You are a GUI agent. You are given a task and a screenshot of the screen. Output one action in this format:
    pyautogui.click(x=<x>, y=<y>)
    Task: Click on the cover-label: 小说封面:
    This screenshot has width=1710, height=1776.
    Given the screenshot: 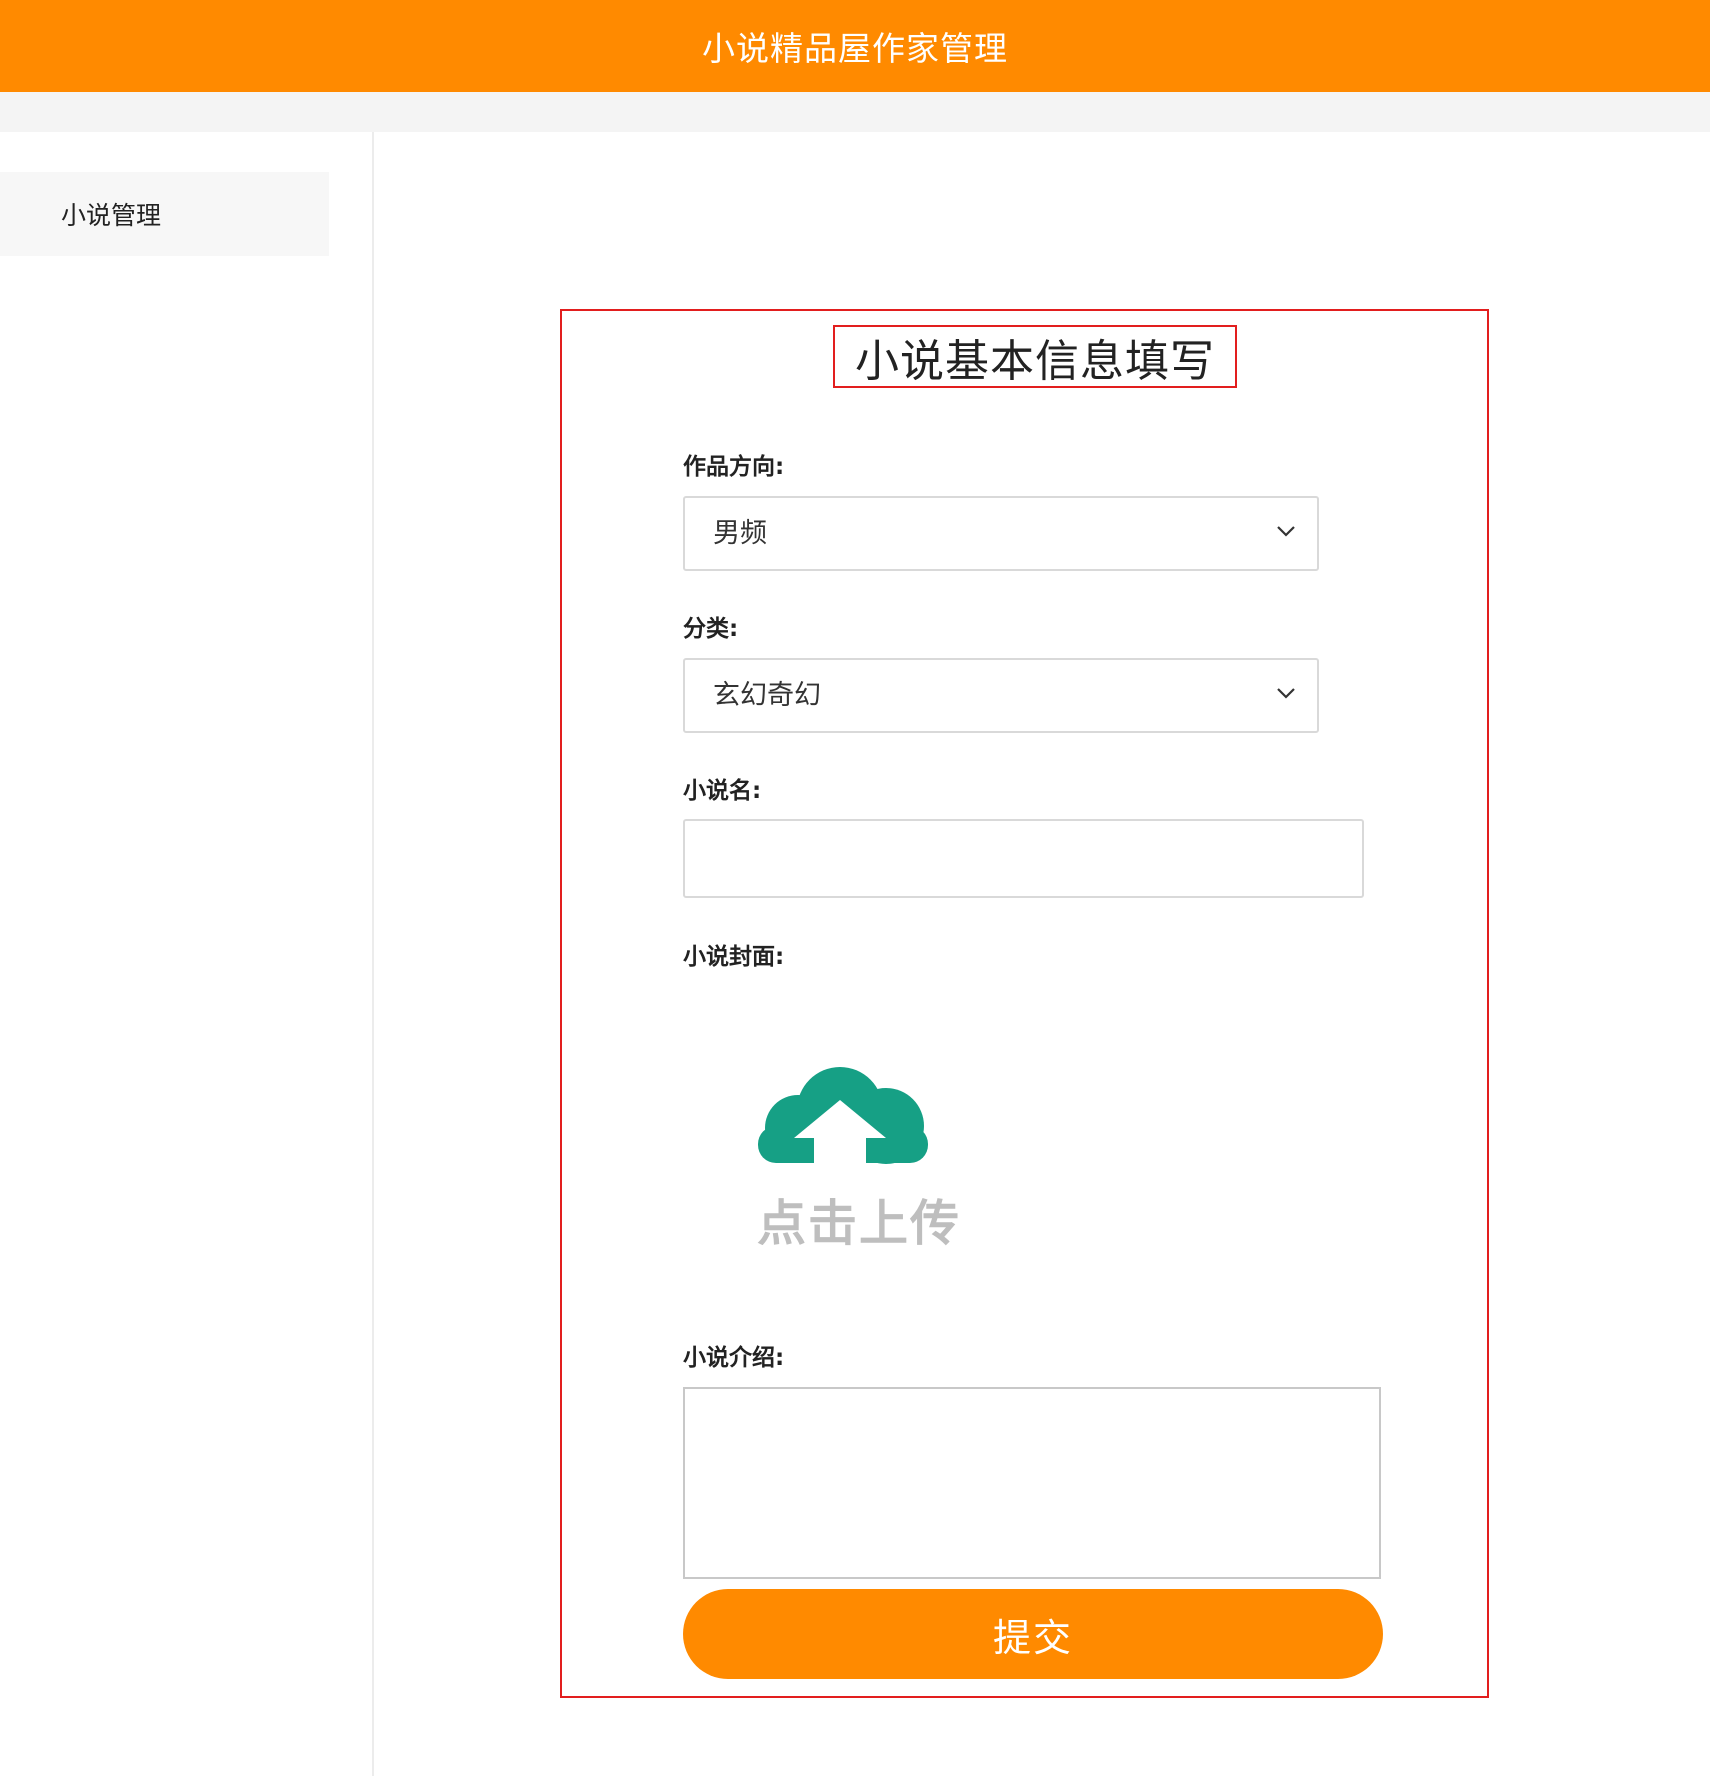 What is the action you would take?
    pyautogui.click(x=734, y=957)
    